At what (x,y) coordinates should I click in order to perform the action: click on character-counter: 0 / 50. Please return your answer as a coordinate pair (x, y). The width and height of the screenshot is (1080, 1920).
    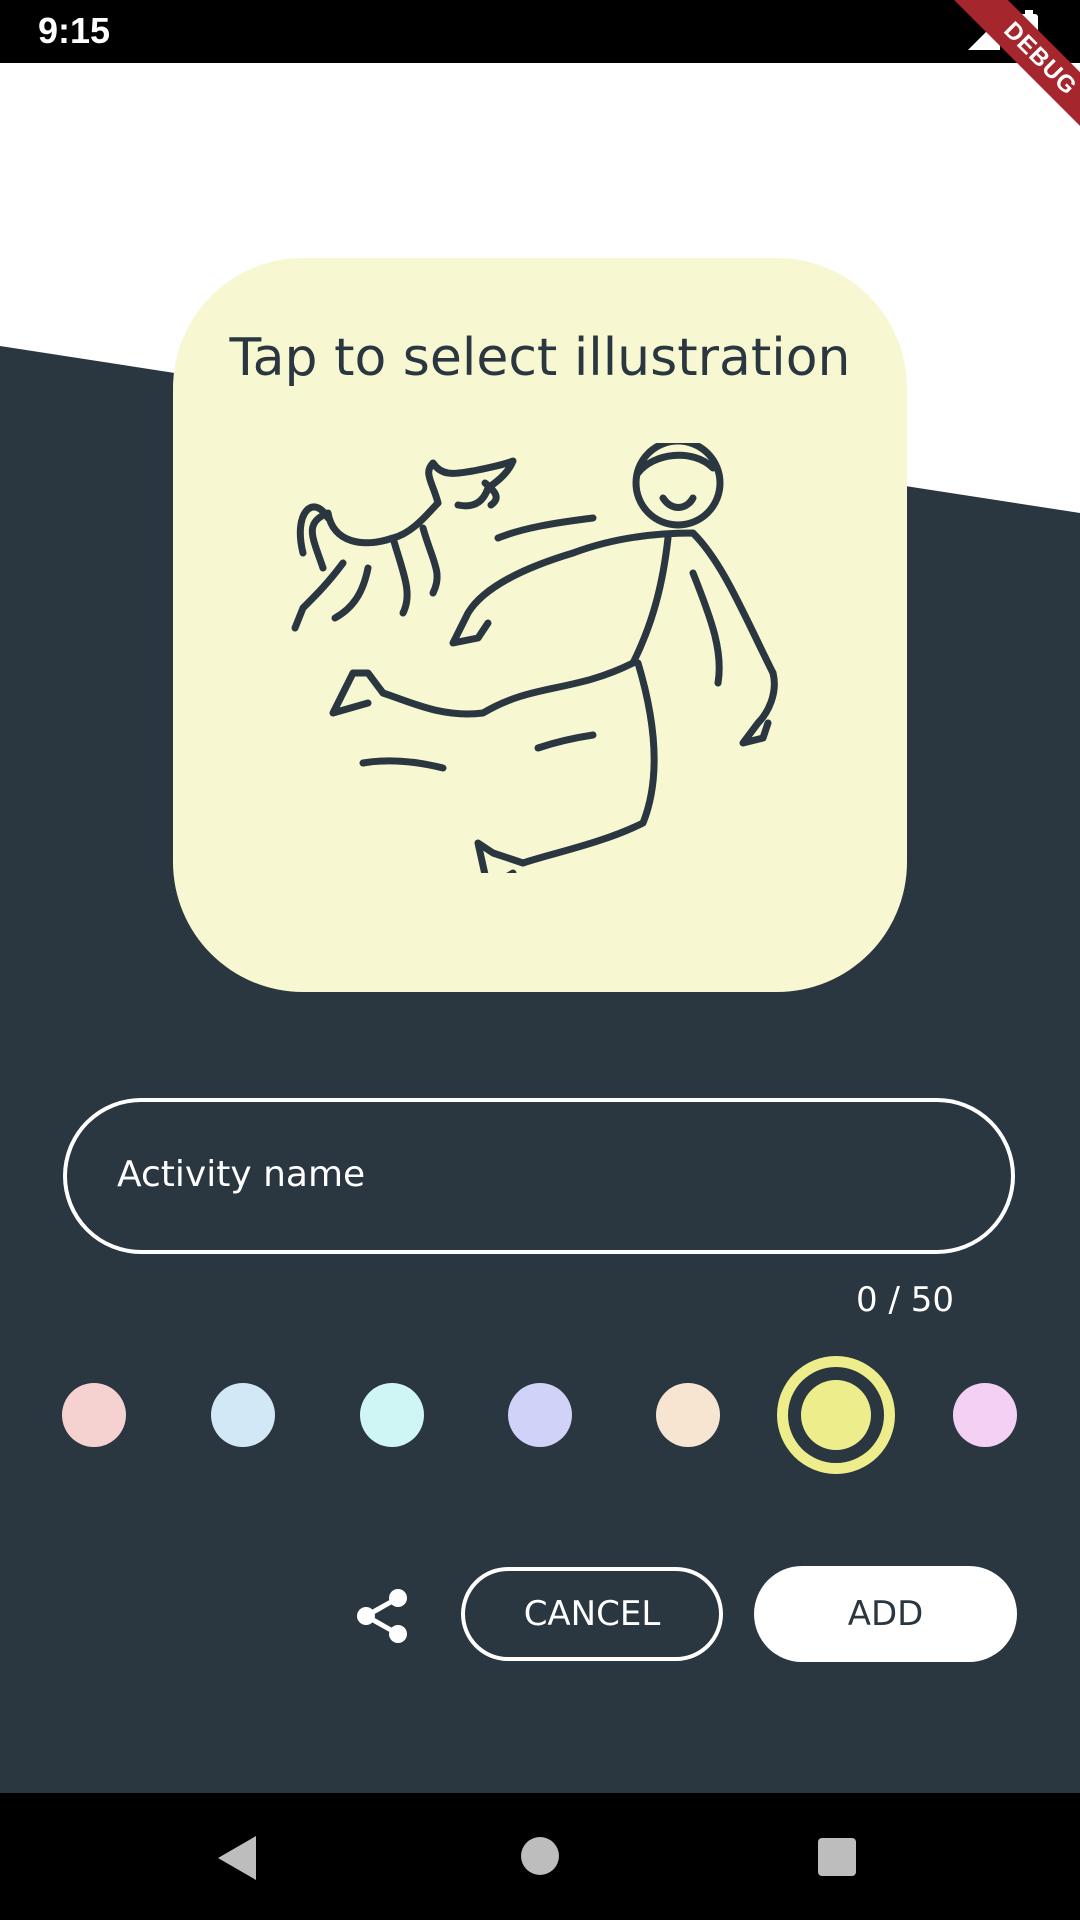
    Looking at the image, I should click on (905, 1300).